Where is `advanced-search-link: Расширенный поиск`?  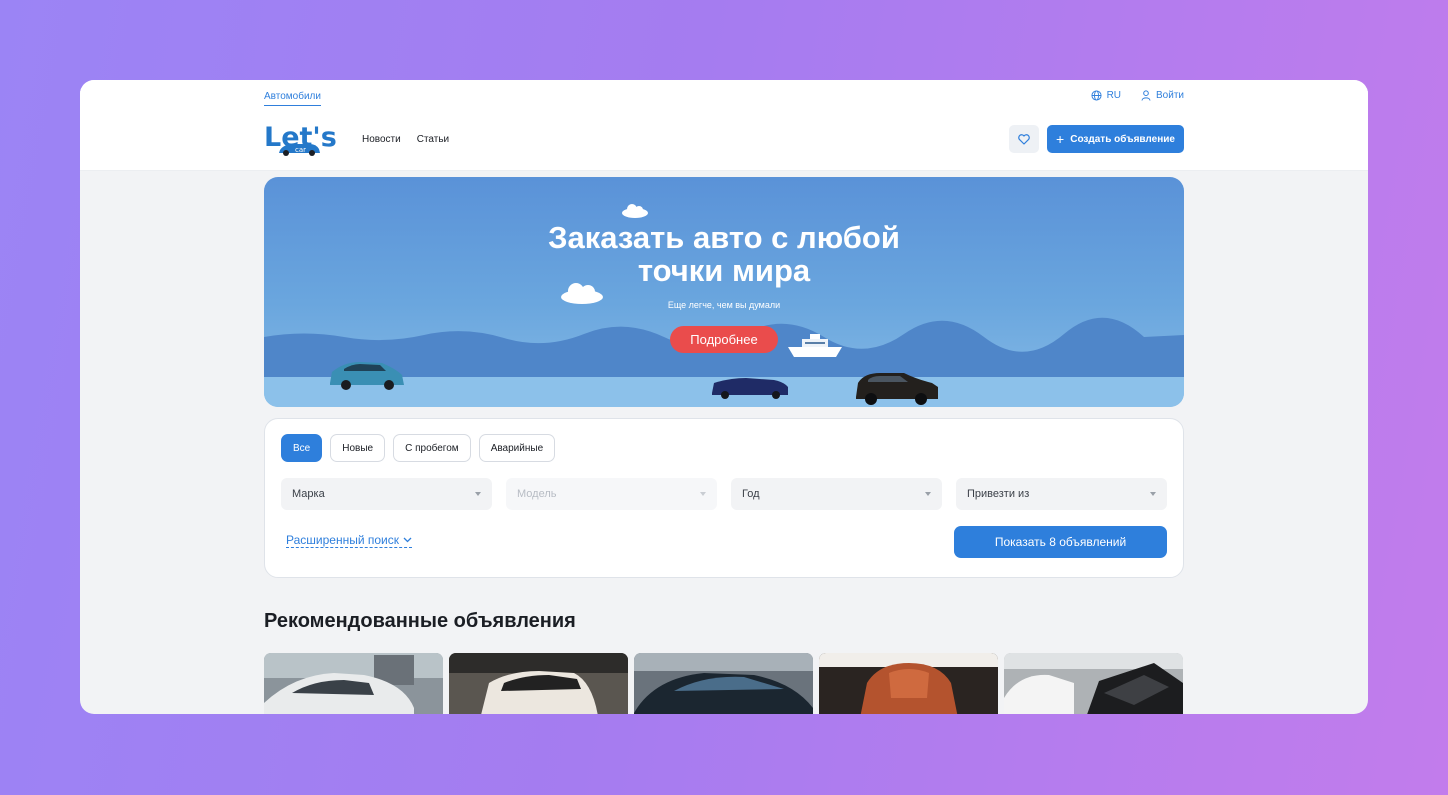 advanced-search-link: Расширенный поиск is located at coordinates (349, 540).